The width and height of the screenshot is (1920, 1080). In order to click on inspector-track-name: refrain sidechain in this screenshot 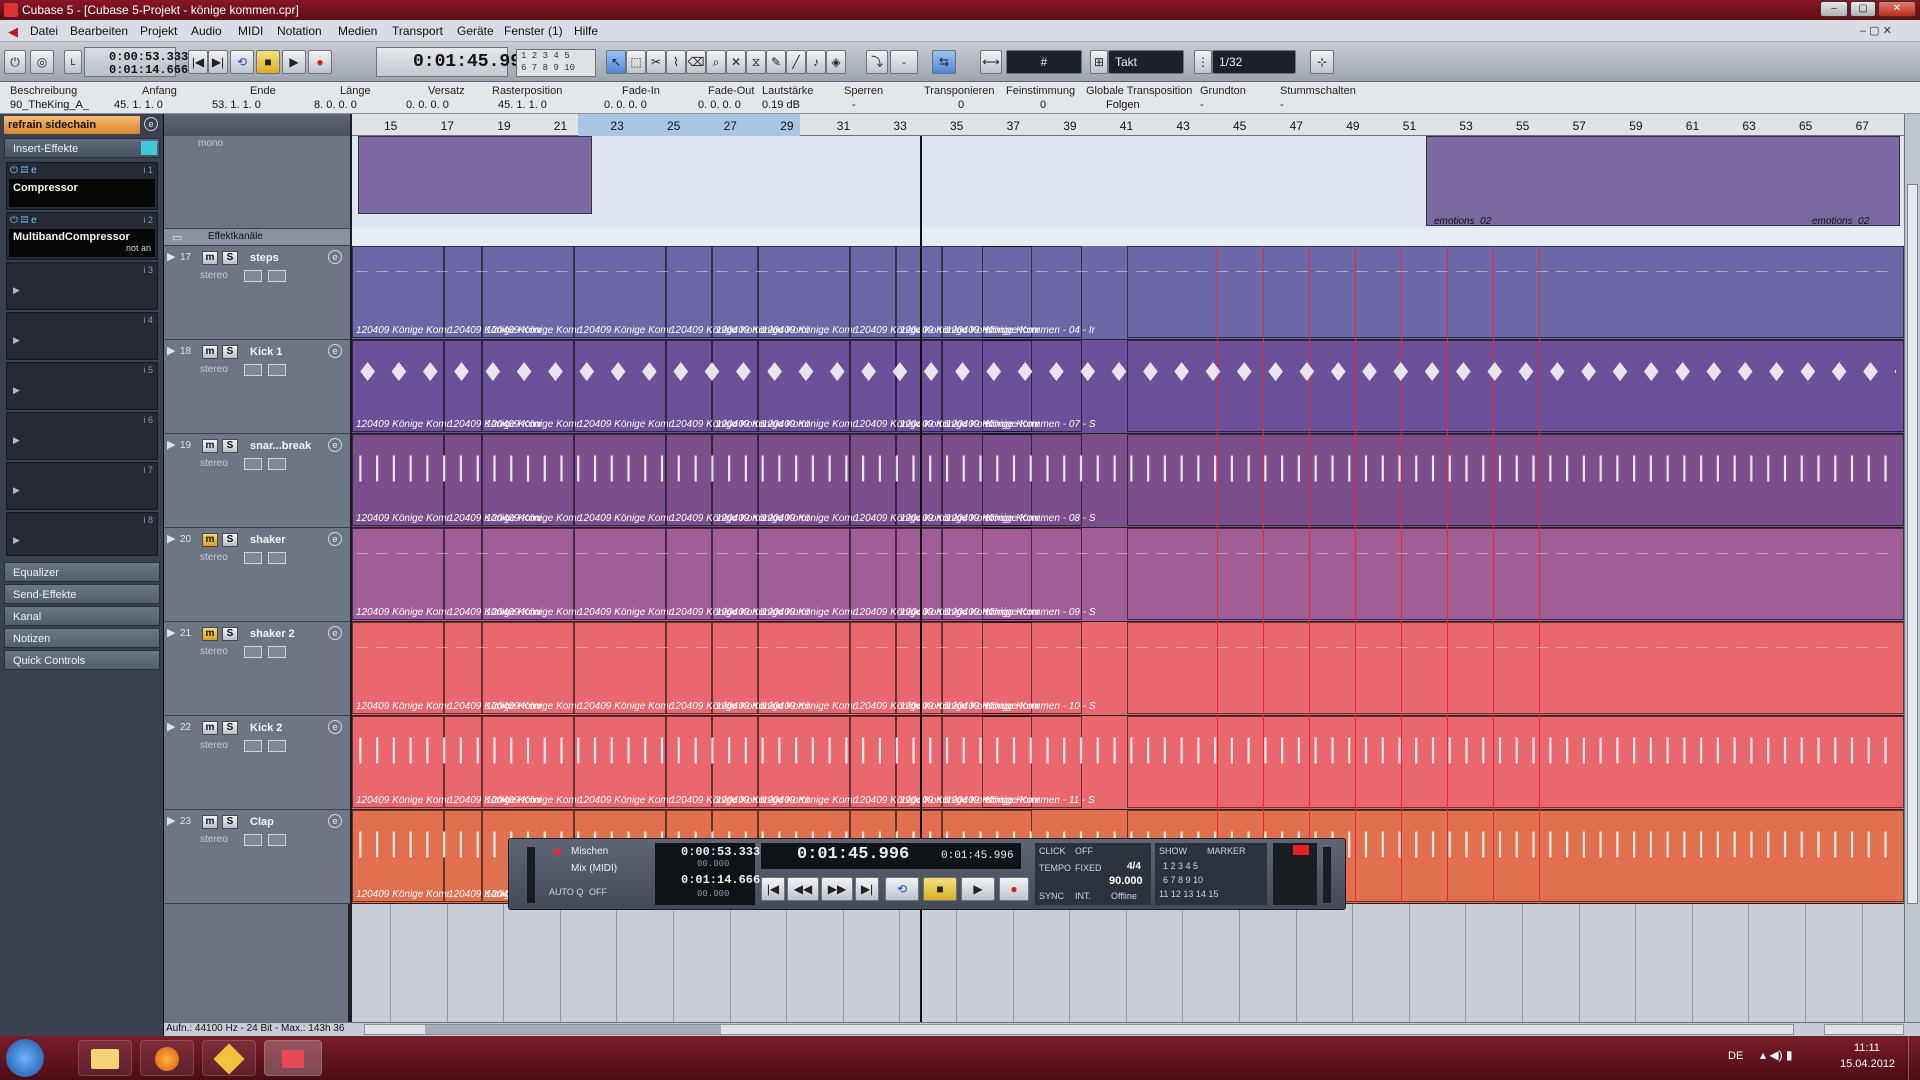, I will do `click(72, 125)`.